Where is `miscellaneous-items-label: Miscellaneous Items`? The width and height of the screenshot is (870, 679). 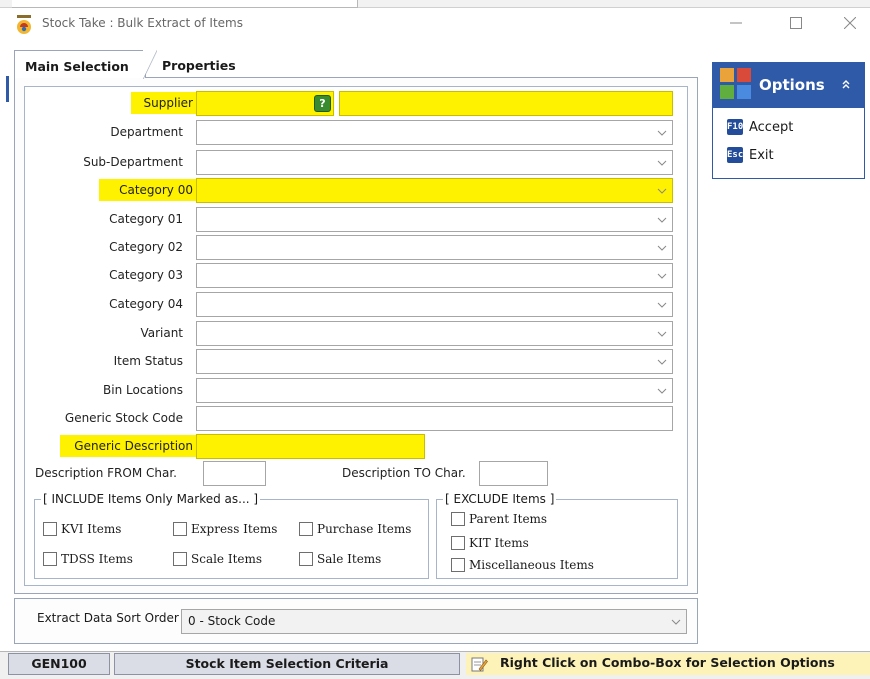
miscellaneous-items-label: Miscellaneous Items is located at coordinates (531, 565).